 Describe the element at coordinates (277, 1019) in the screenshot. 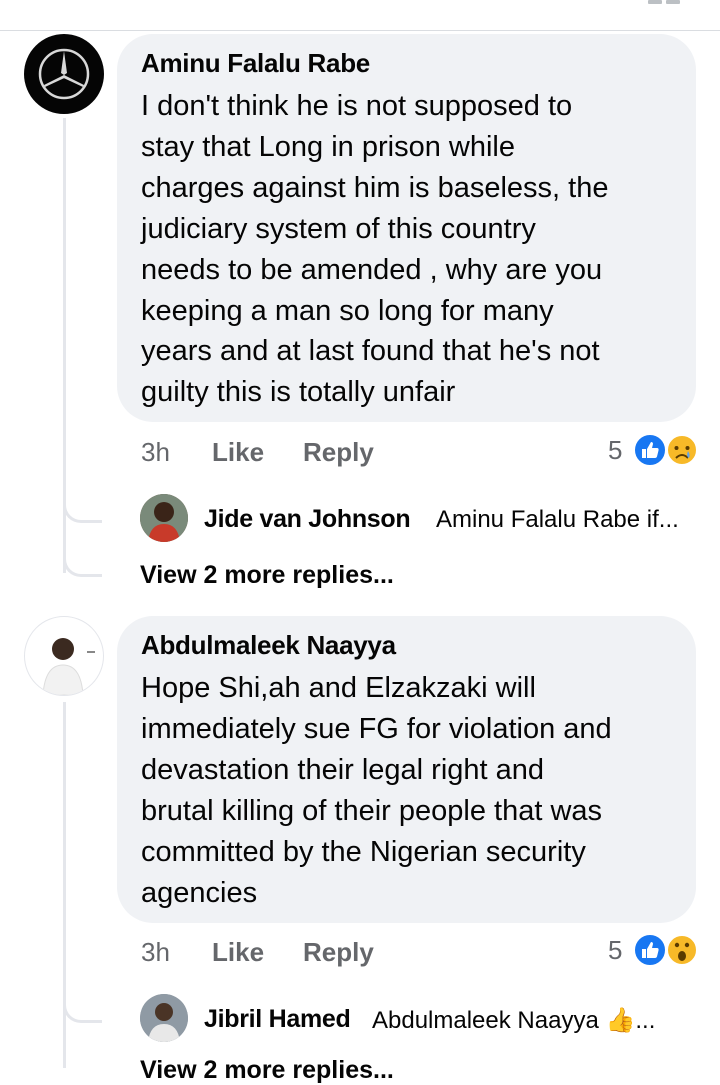

I see `reply-author: Jibril Hamed` at that location.